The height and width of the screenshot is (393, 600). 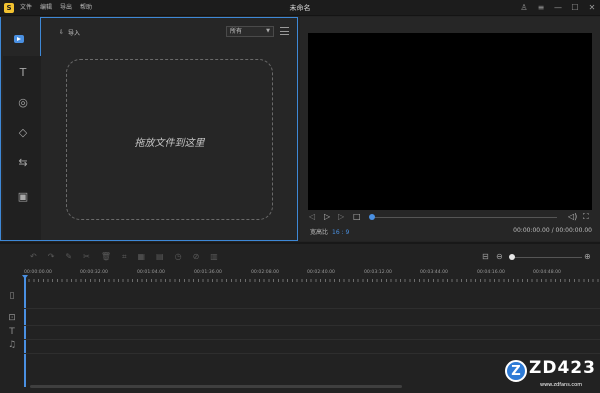 What do you see at coordinates (265, 272) in the screenshot?
I see `ruler-label: 00:02:08.00` at bounding box center [265, 272].